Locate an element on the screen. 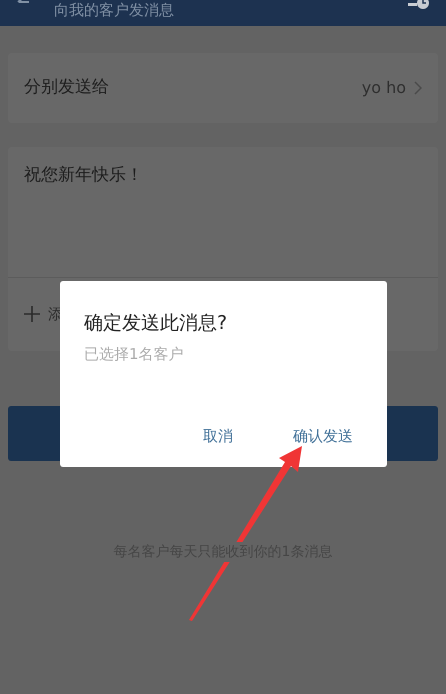 This screenshot has height=694, width=446. message-field: 祝您新年快乐！ is located at coordinates (83, 175).